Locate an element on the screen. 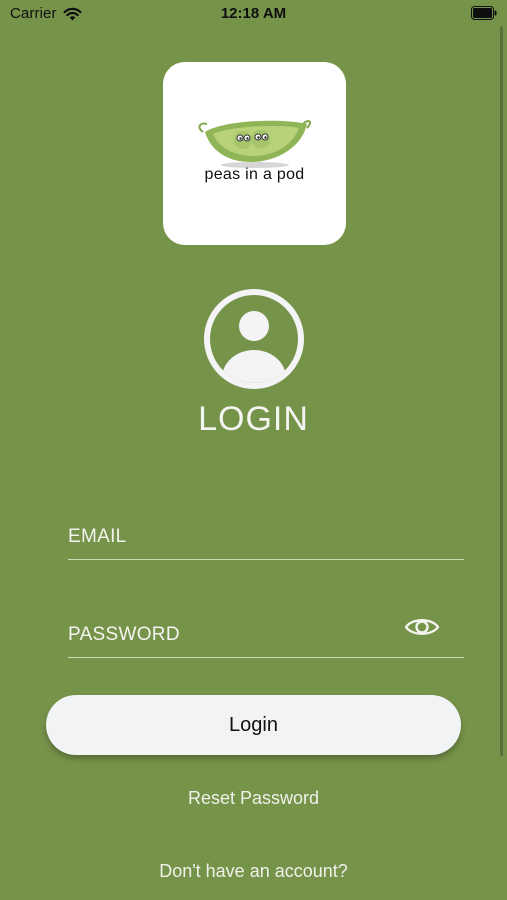  status-bar: Carrier 12:18 AM is located at coordinates (253, 14).